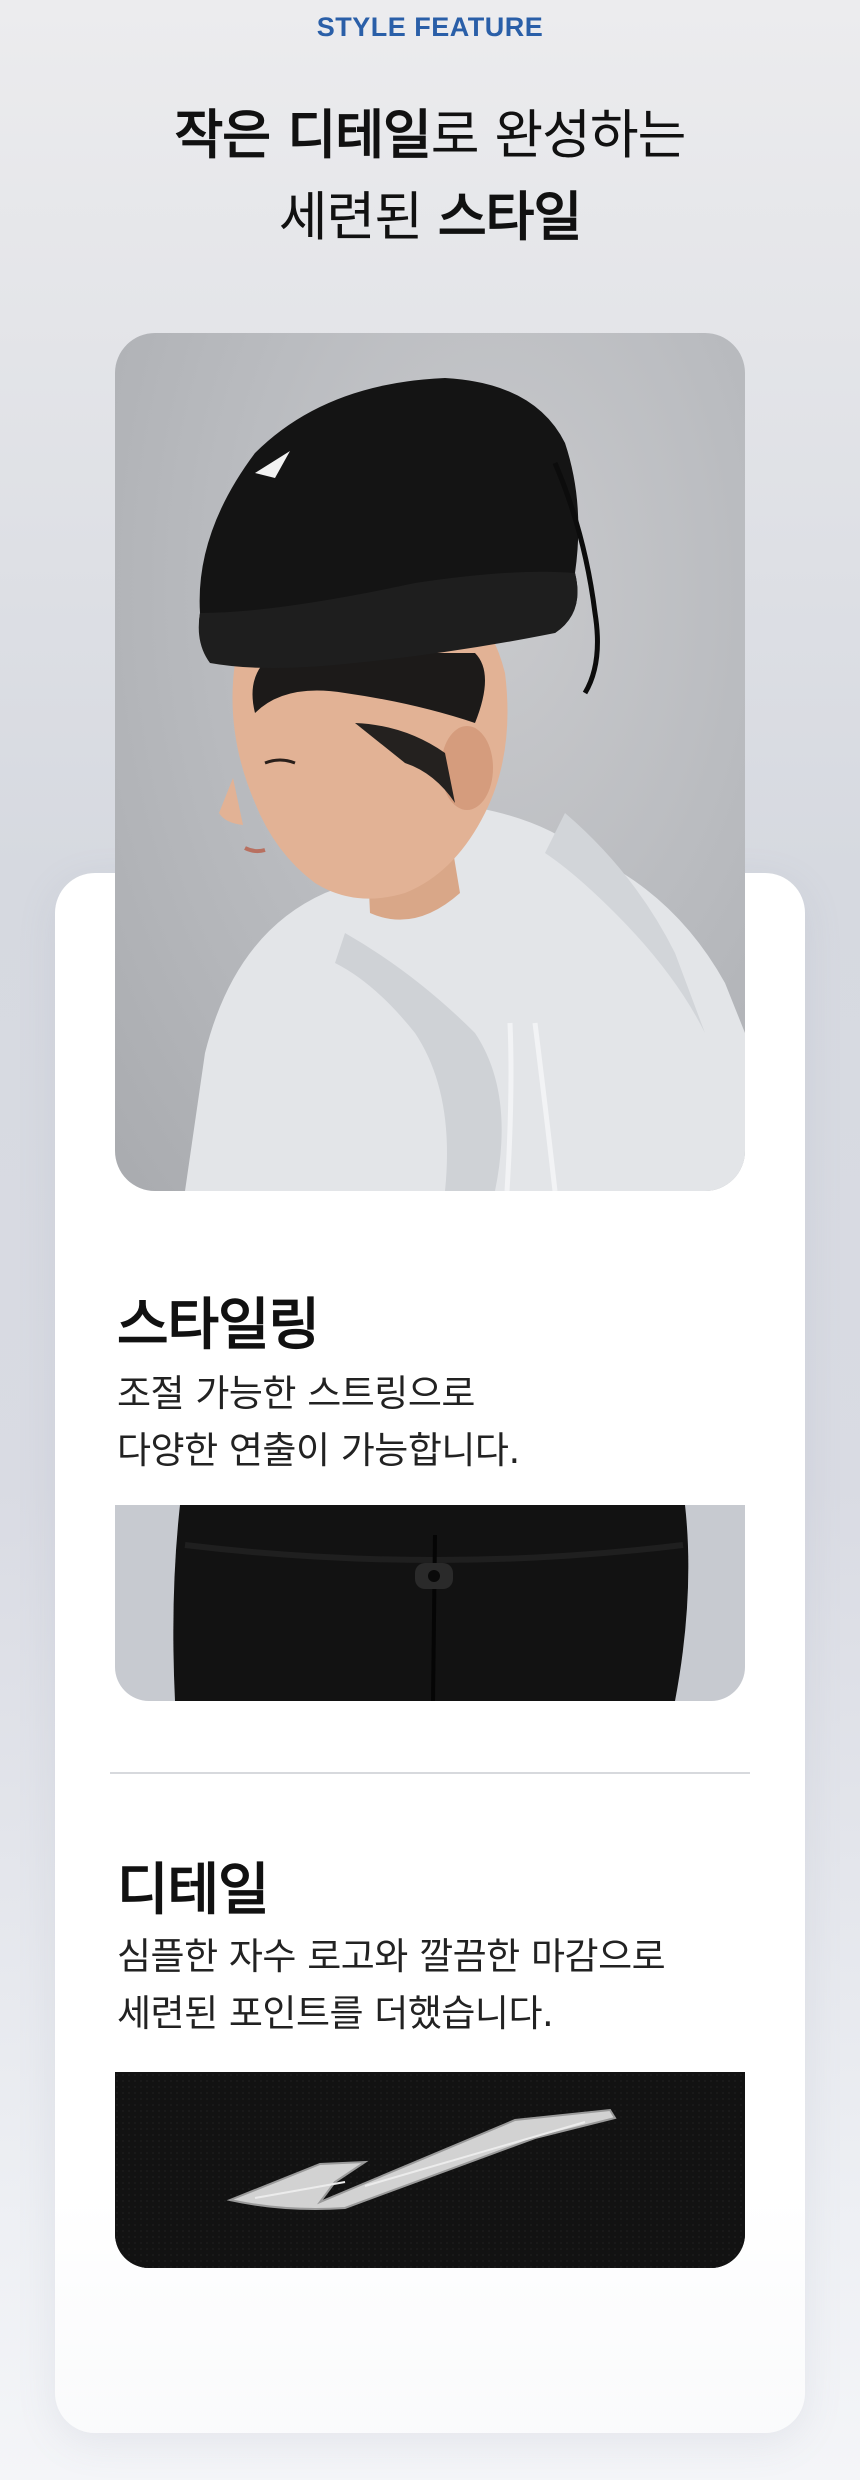 This screenshot has height=2480, width=860. Describe the element at coordinates (509, 217) in the screenshot. I see `headline-bold-2: 스타일` at that location.